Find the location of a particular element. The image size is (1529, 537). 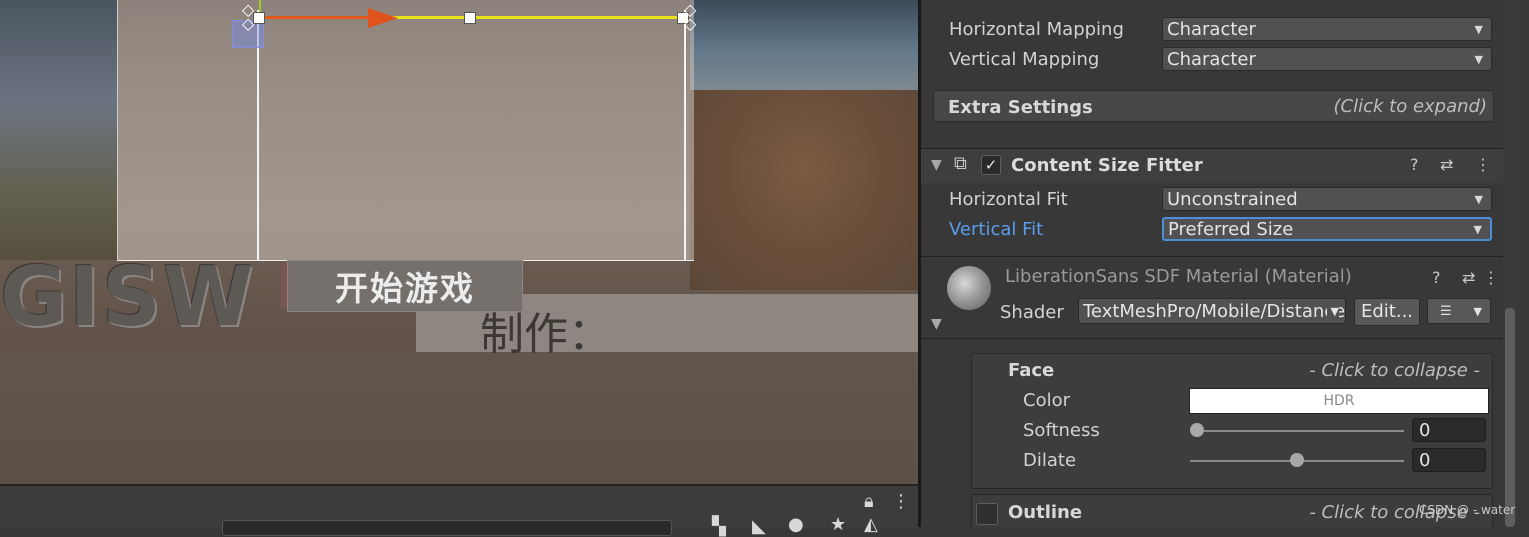

outline-section: Outline - Click to collapse - is located at coordinates (1232, 510).